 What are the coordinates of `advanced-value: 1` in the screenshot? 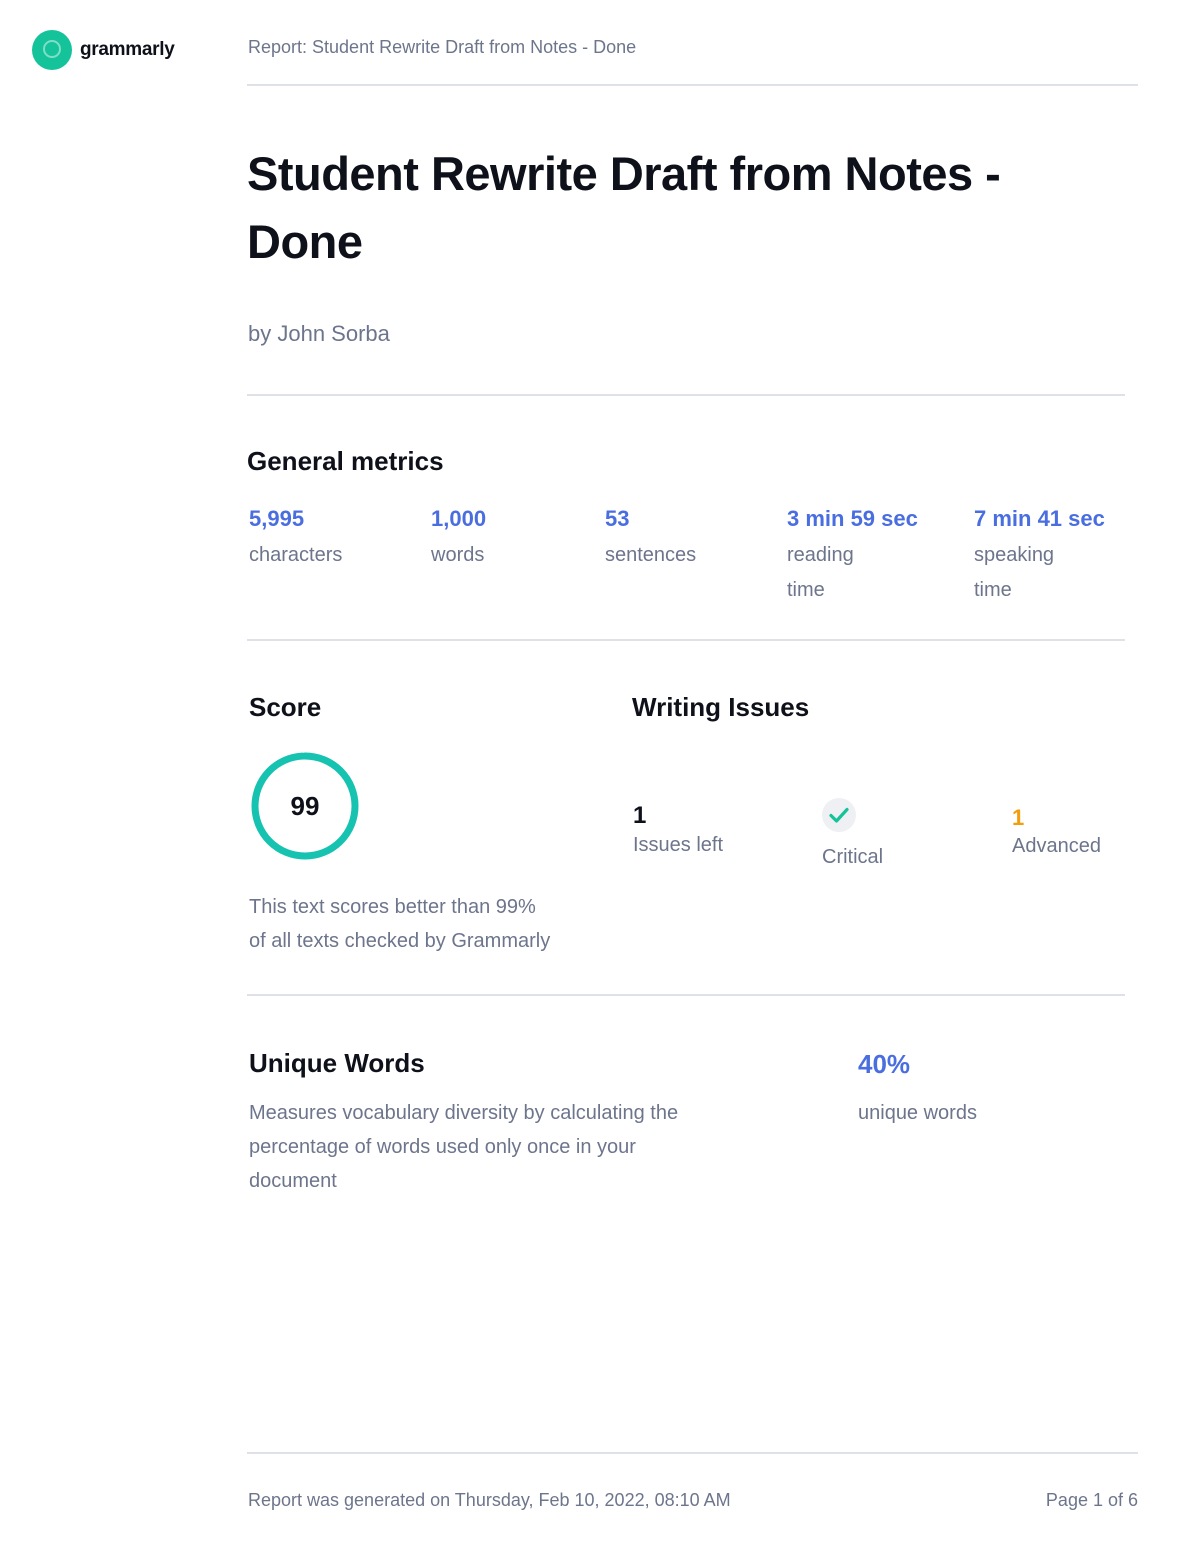 It's located at (1018, 817).